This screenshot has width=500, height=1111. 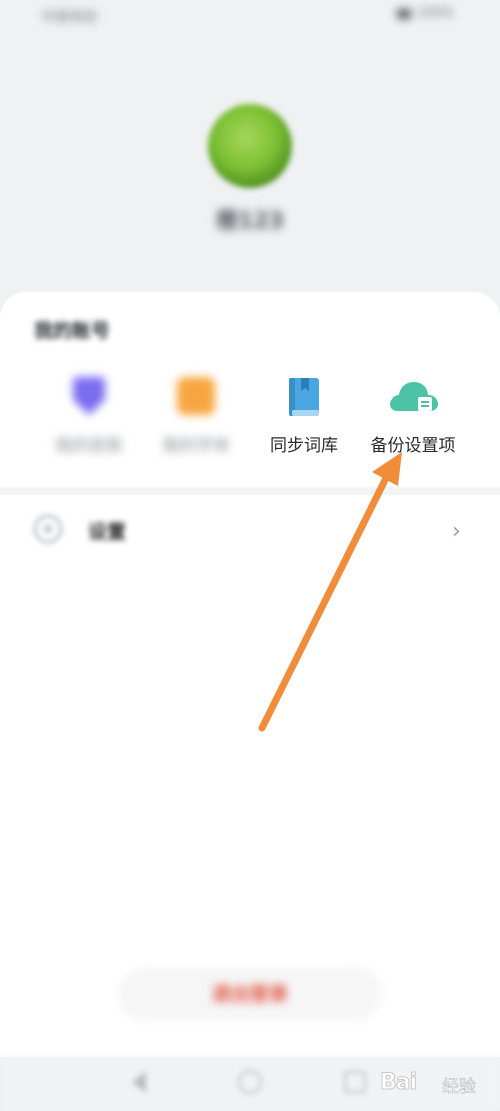 I want to click on settings-row: 设置 ›, so click(x=250, y=531).